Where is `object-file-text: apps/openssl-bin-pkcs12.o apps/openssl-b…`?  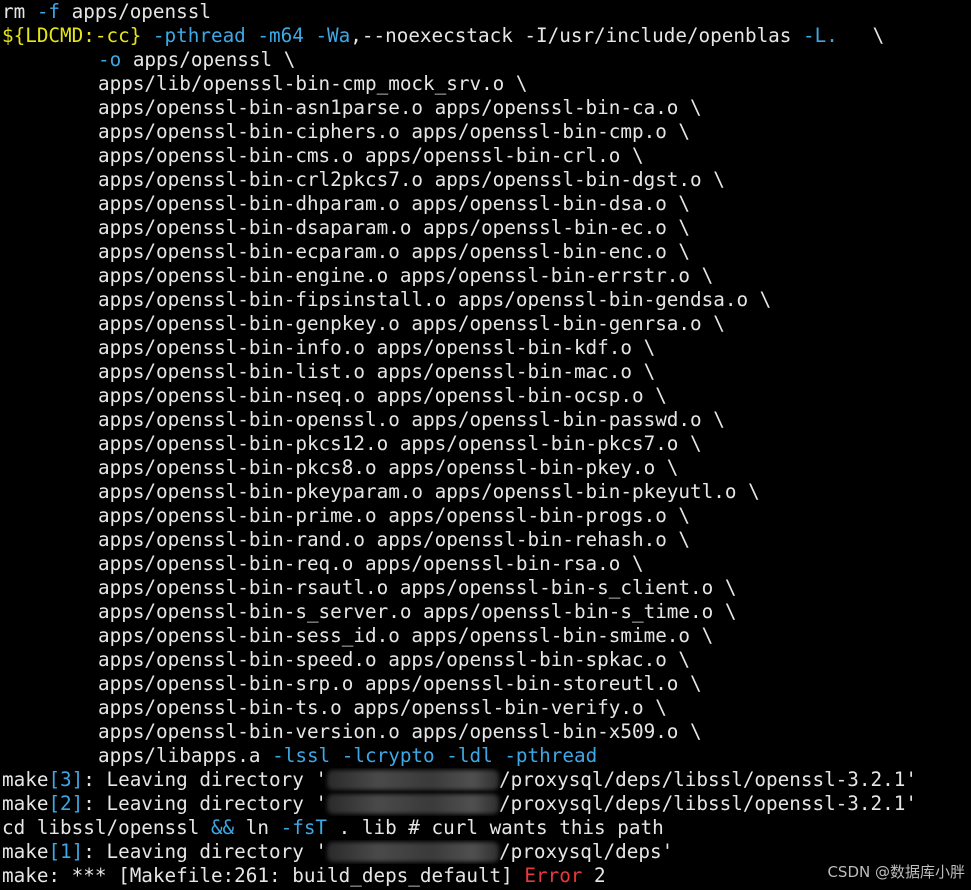 object-file-text: apps/openssl-bin-pkcs12.o apps/openssl-b… is located at coordinates (400, 443).